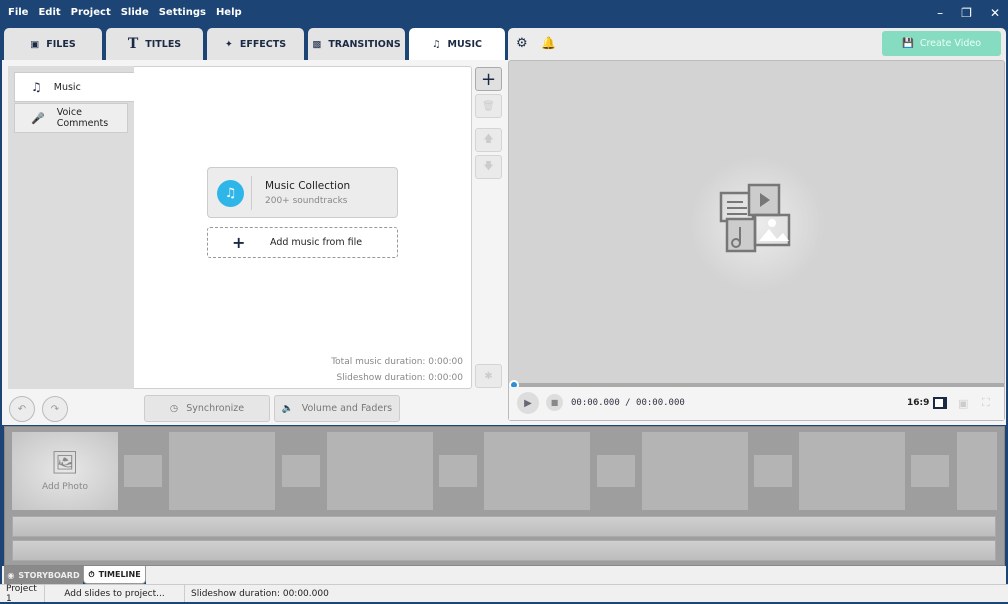 The height and width of the screenshot is (604, 1008). Describe the element at coordinates (91, 12) in the screenshot. I see `menu-project: Project` at that location.